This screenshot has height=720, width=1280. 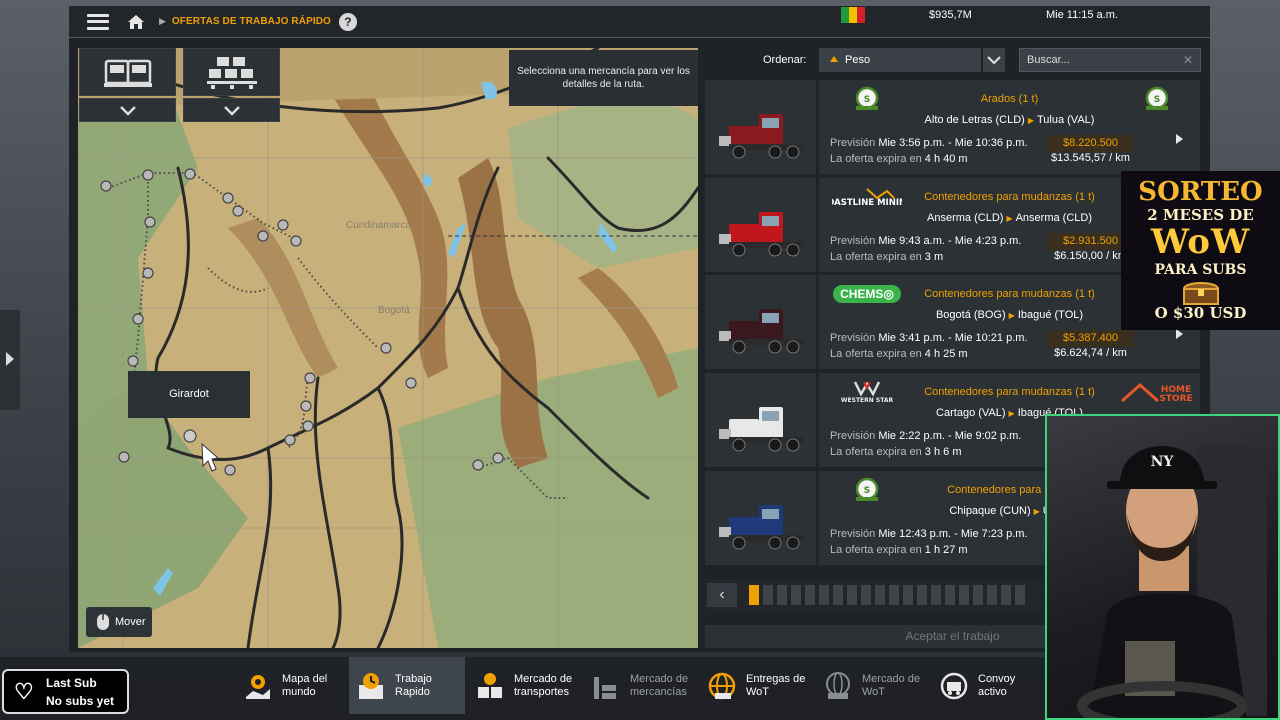 What do you see at coordinates (413, 685) in the screenshot?
I see `nav-item-label: Trabajo Rapido` at bounding box center [413, 685].